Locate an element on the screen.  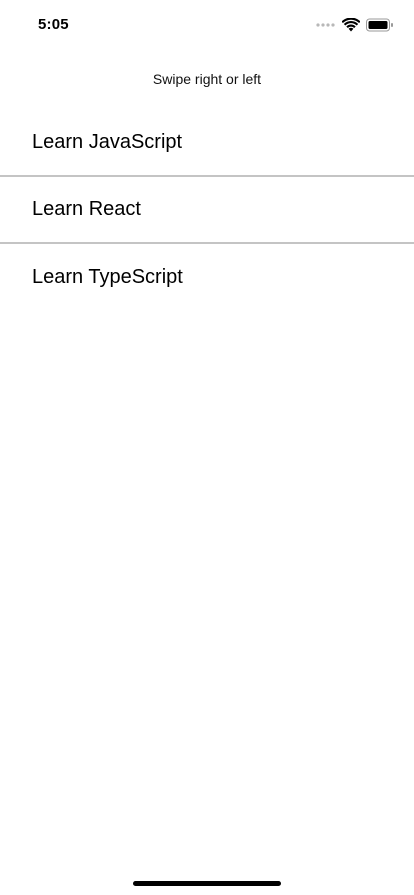
home-indicator is located at coordinates (207, 883).